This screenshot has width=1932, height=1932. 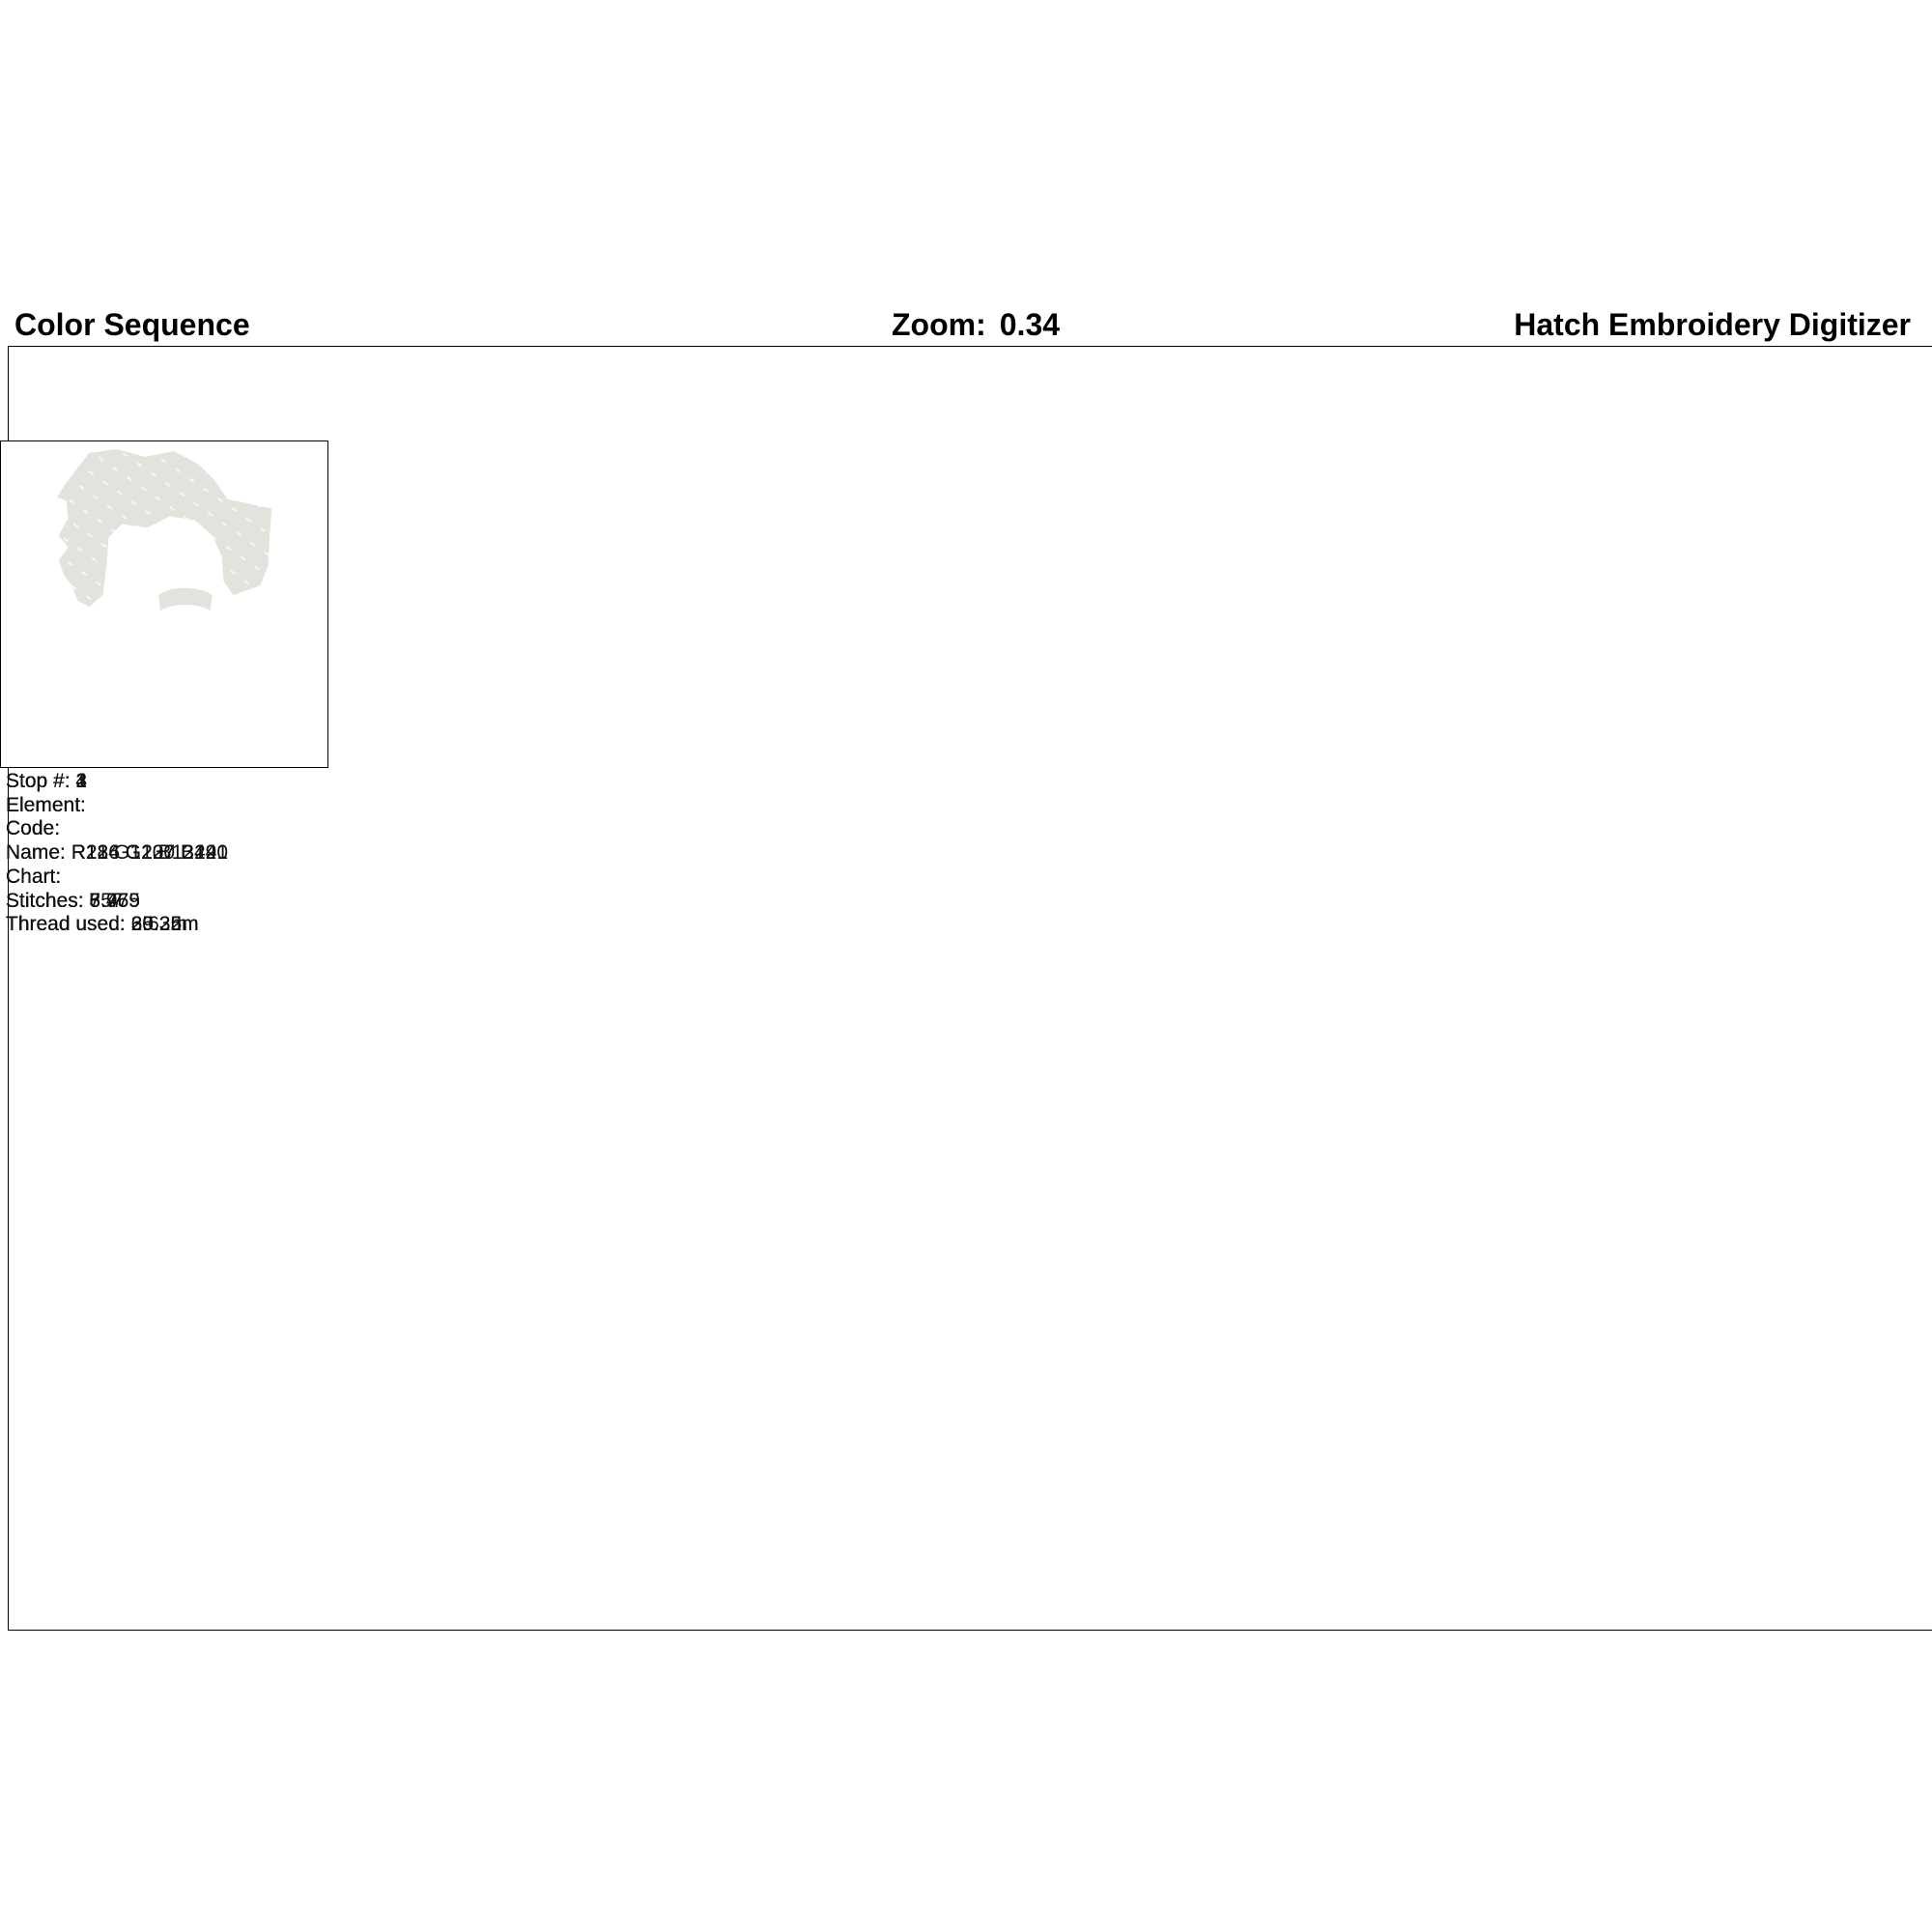 I want to click on zoom-label: Zoom:, so click(x=939, y=324).